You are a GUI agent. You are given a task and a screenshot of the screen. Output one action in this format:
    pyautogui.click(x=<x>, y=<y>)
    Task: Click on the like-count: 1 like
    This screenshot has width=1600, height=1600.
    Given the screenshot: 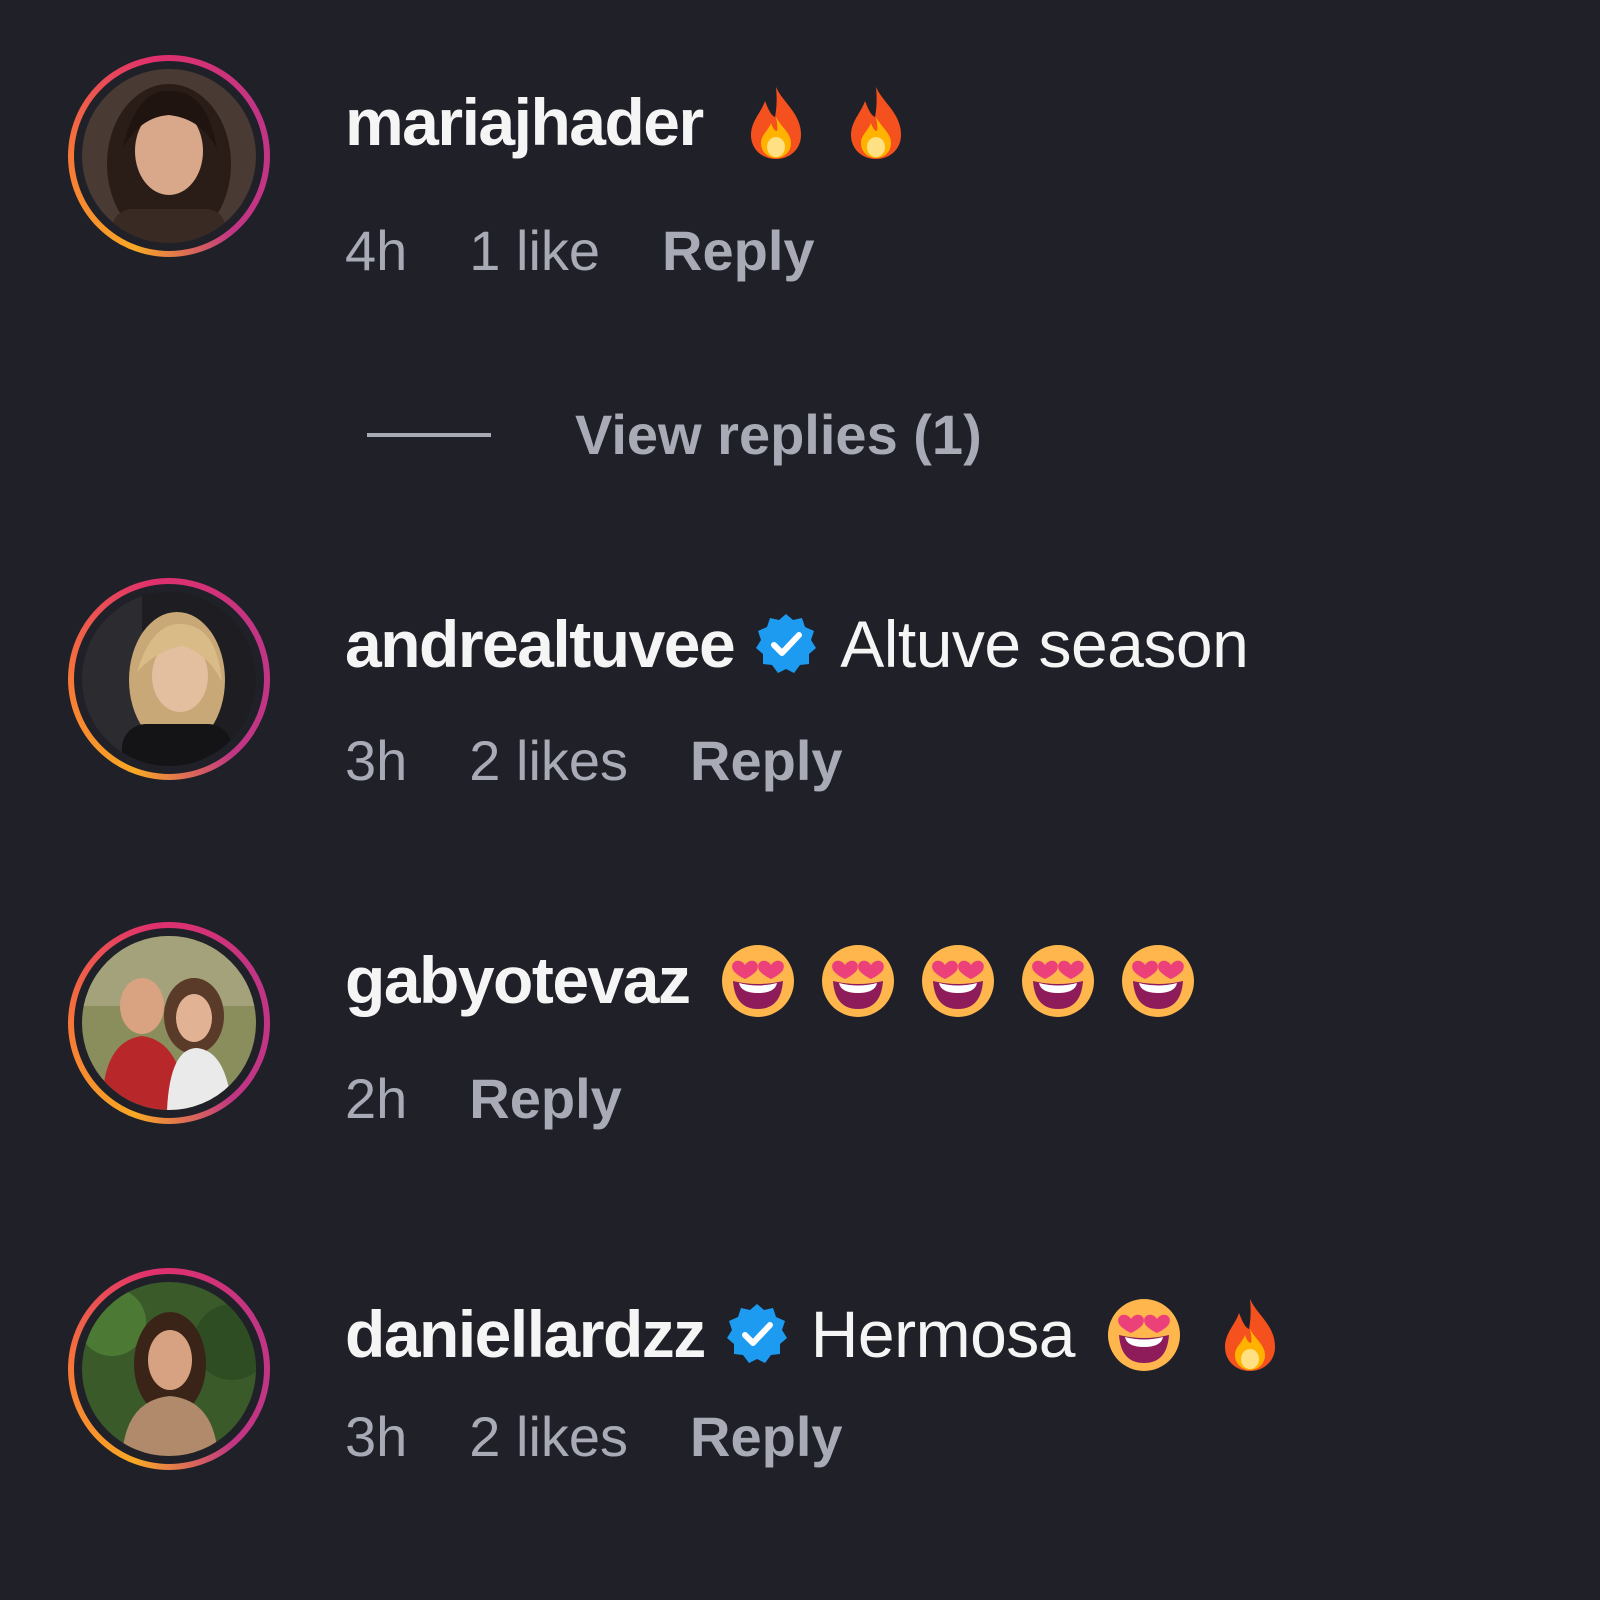 What is the action you would take?
    pyautogui.click(x=534, y=251)
    